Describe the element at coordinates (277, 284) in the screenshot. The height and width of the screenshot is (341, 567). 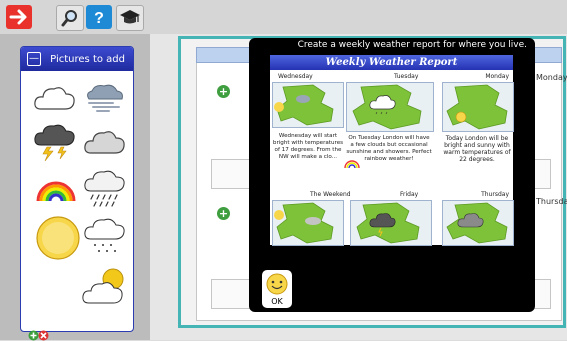
I see `smiley-icon` at that location.